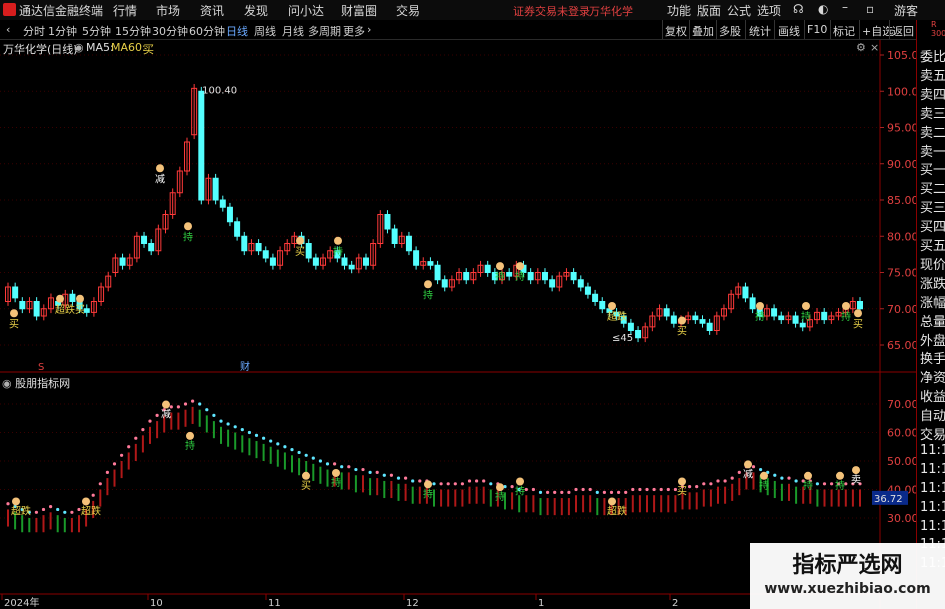 This screenshot has width=945, height=609. Describe the element at coordinates (709, 10) in the screenshot. I see `menu-item-banmian: 版面` at that location.